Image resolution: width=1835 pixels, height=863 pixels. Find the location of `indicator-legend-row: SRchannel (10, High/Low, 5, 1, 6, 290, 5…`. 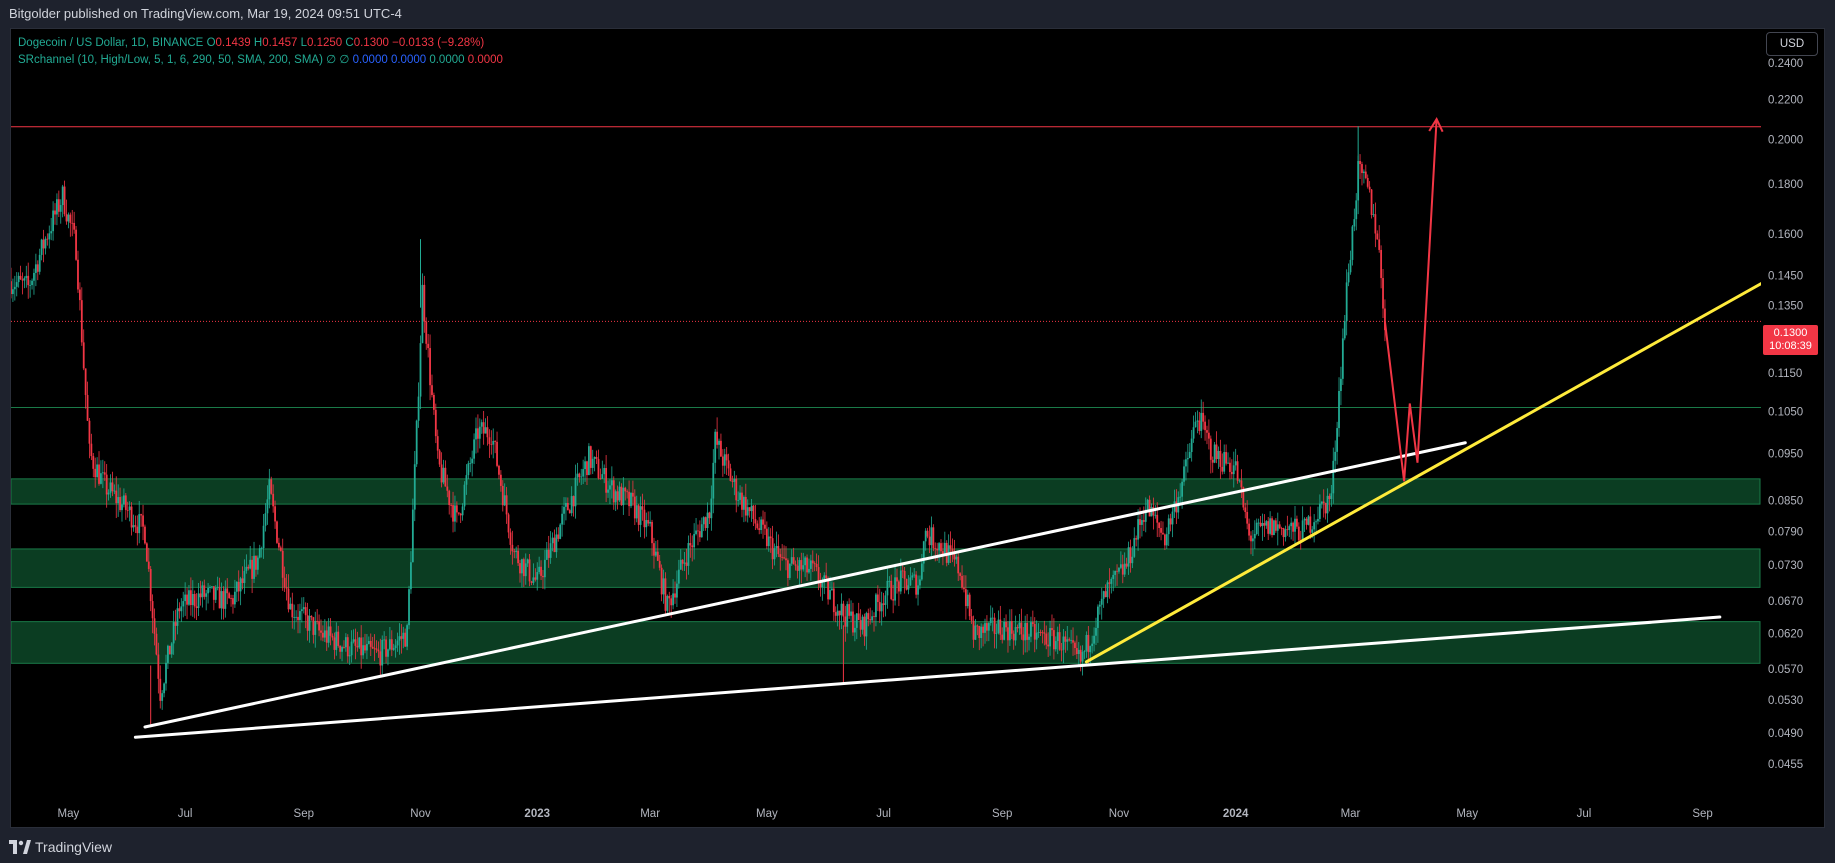

indicator-legend-row: SRchannel (10, High/Low, 5, 1, 6, 290, 5… is located at coordinates (260, 60).